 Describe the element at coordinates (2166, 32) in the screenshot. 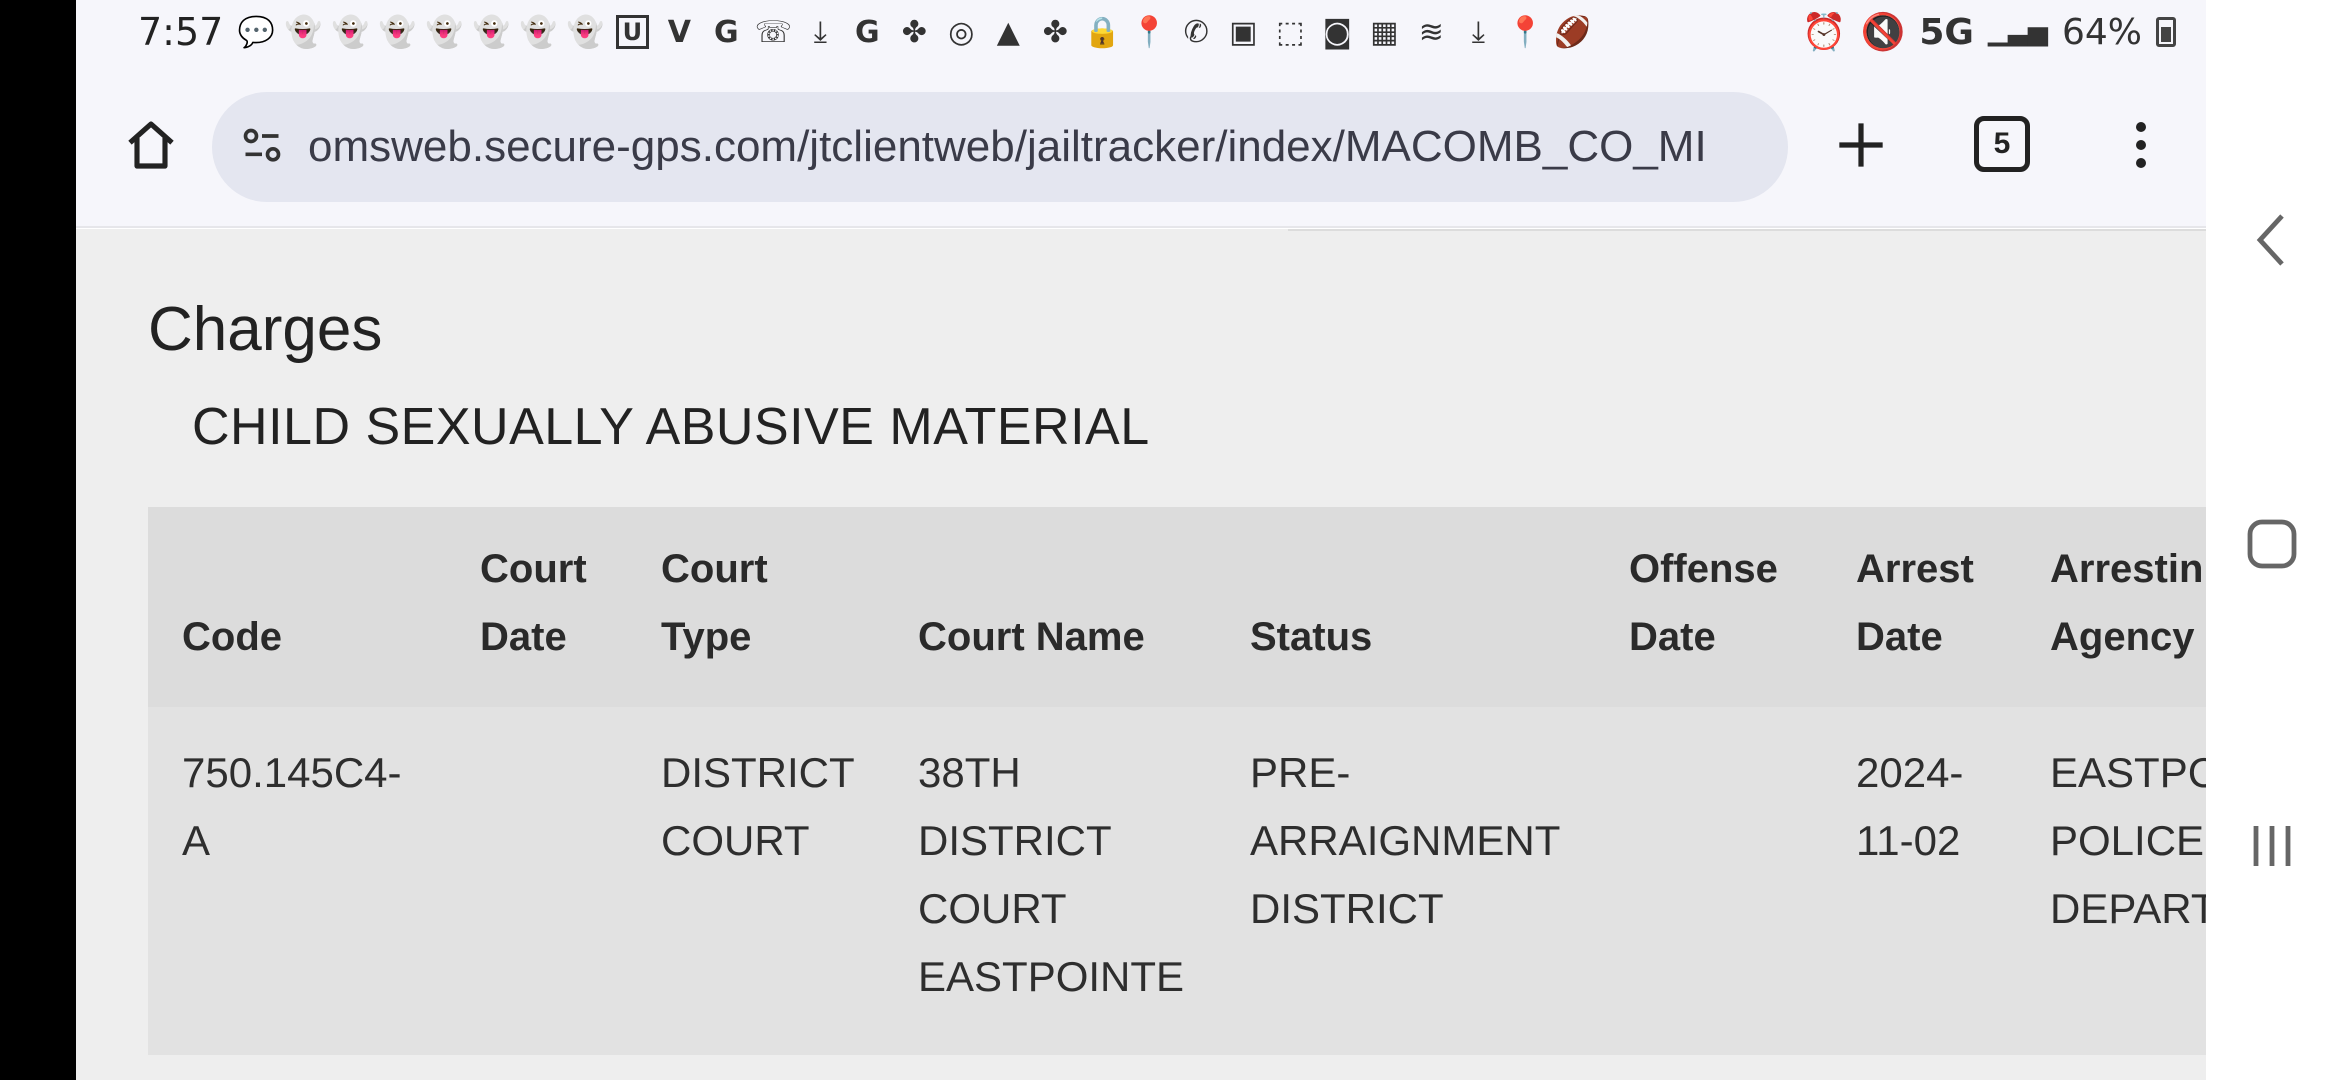

I see `battery-icon` at that location.